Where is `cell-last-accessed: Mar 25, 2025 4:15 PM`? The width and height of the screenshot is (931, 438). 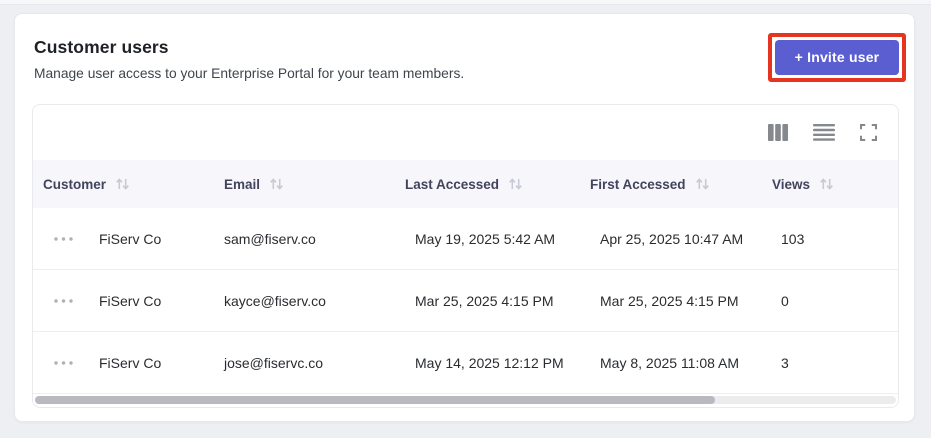
cell-last-accessed: Mar 25, 2025 4:15 PM is located at coordinates (484, 300).